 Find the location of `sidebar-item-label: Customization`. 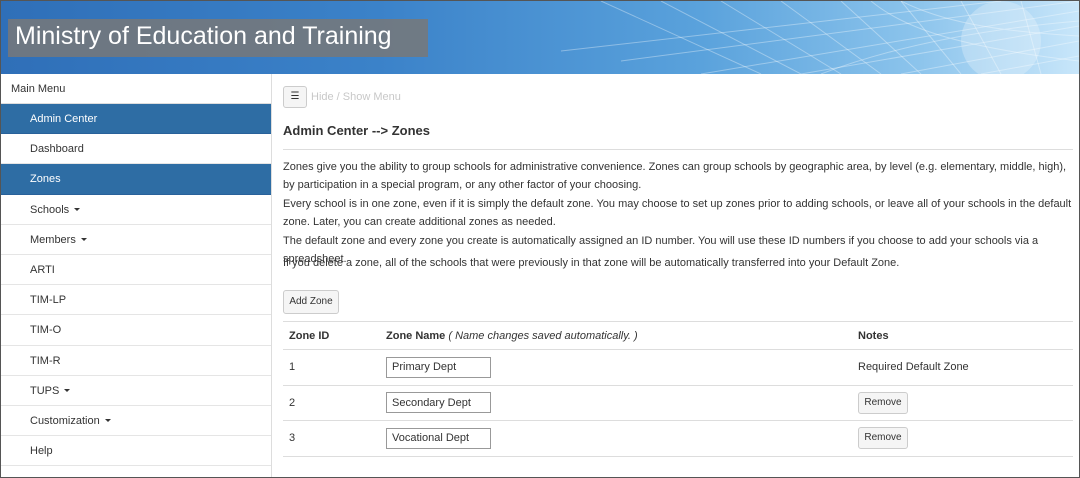

sidebar-item-label: Customization is located at coordinates (65, 420).